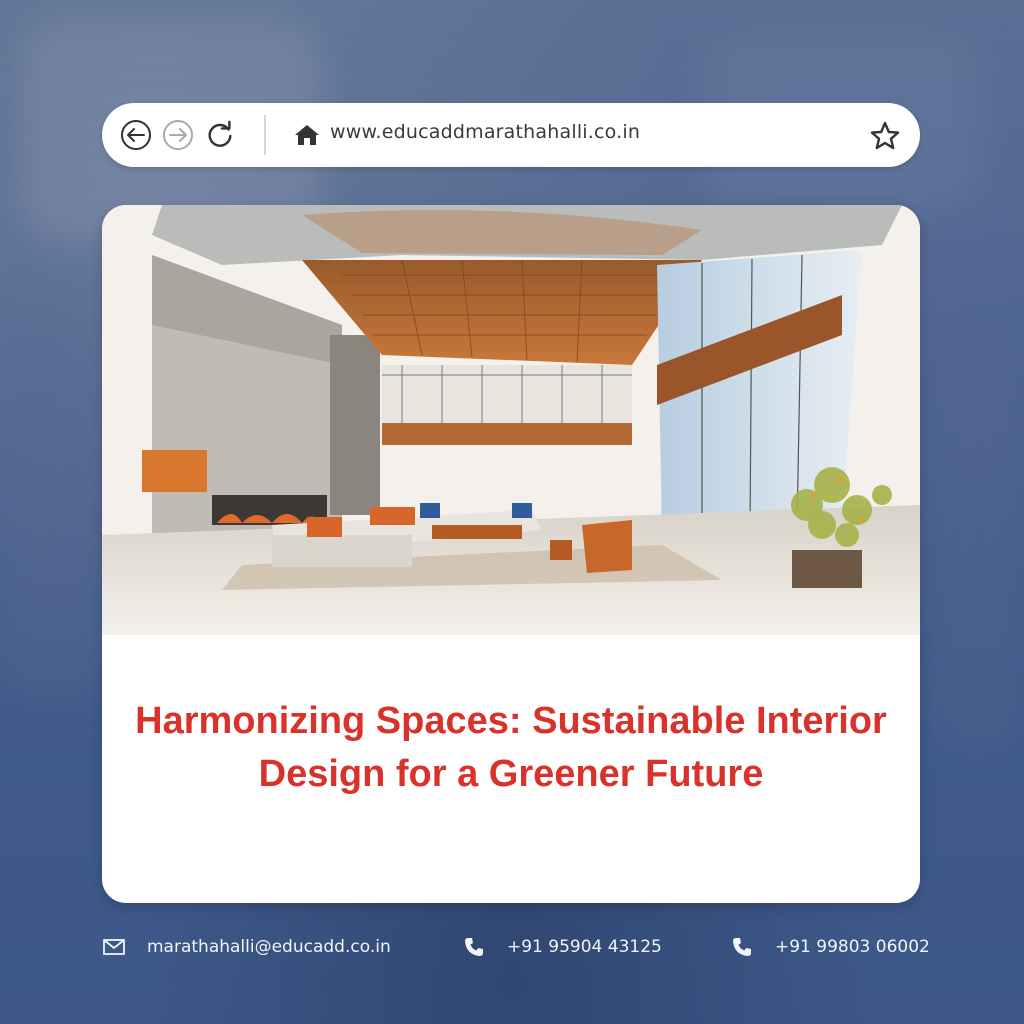  I want to click on reload-icon, so click(220, 135).